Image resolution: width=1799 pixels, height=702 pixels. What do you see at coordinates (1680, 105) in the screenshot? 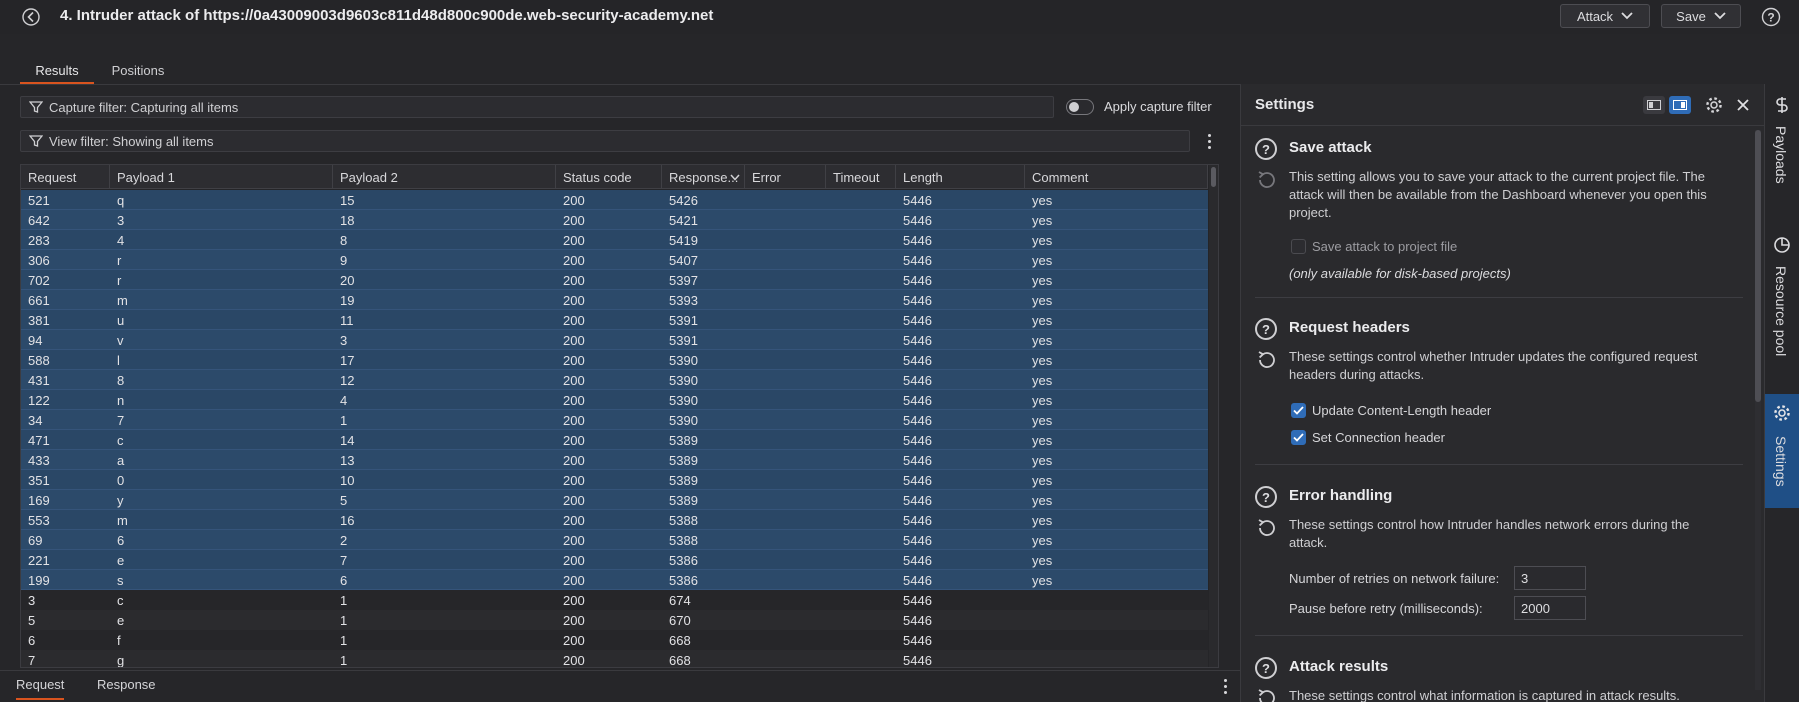
I see `layout-vertical-icon` at bounding box center [1680, 105].